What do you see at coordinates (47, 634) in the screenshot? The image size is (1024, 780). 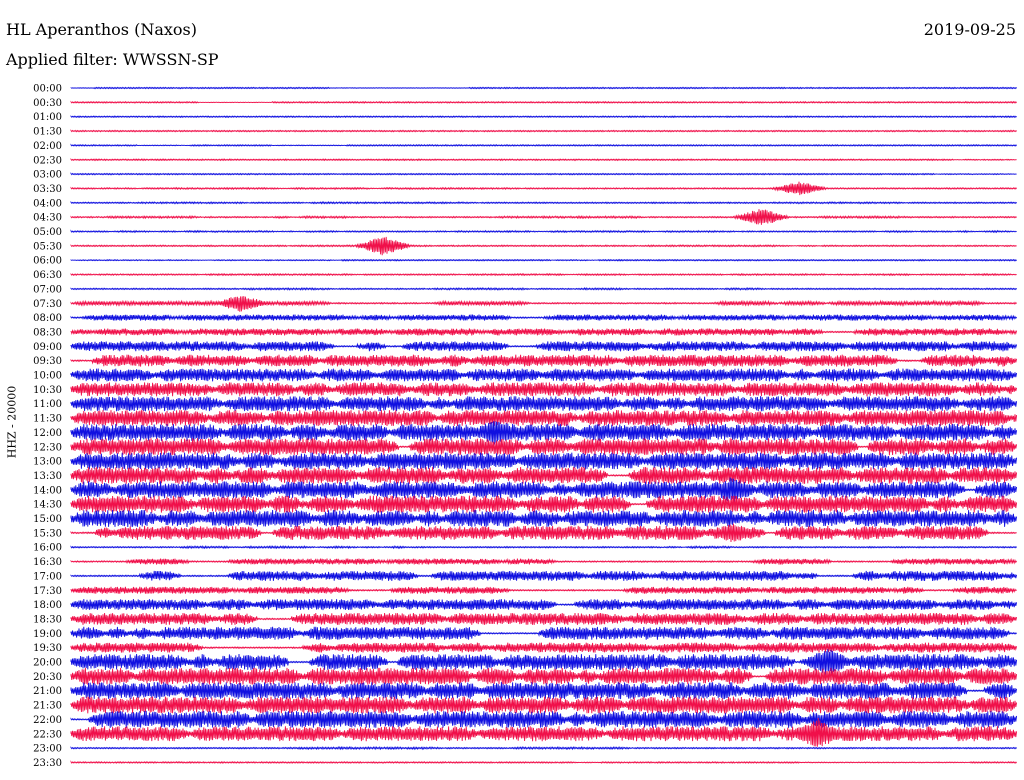 I see `time-label: 19:00` at bounding box center [47, 634].